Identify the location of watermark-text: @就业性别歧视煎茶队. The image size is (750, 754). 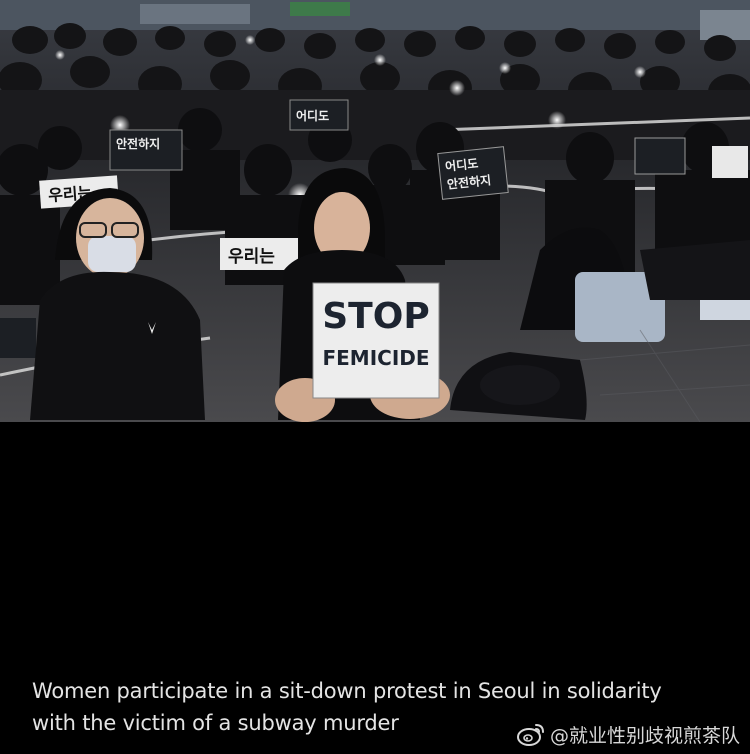
(644, 735).